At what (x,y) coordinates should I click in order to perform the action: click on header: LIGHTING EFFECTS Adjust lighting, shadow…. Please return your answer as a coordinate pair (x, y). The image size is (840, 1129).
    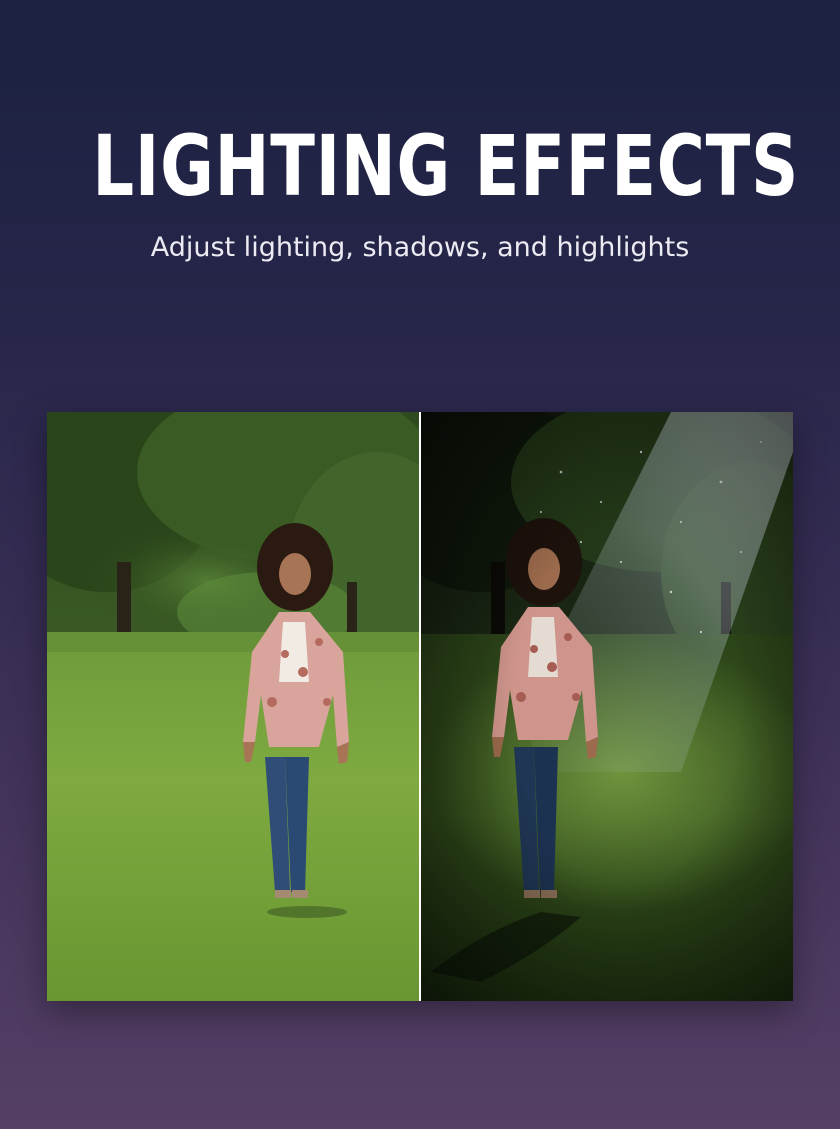
    Looking at the image, I should click on (420, 191).